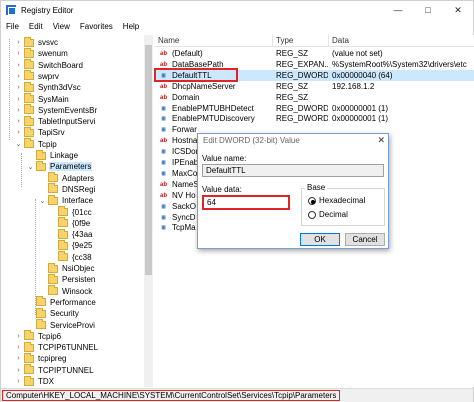 The width and height of the screenshot is (474, 402). Describe the element at coordinates (61, 325) in the screenshot. I see `tree-item: ServiceProvi` at that location.